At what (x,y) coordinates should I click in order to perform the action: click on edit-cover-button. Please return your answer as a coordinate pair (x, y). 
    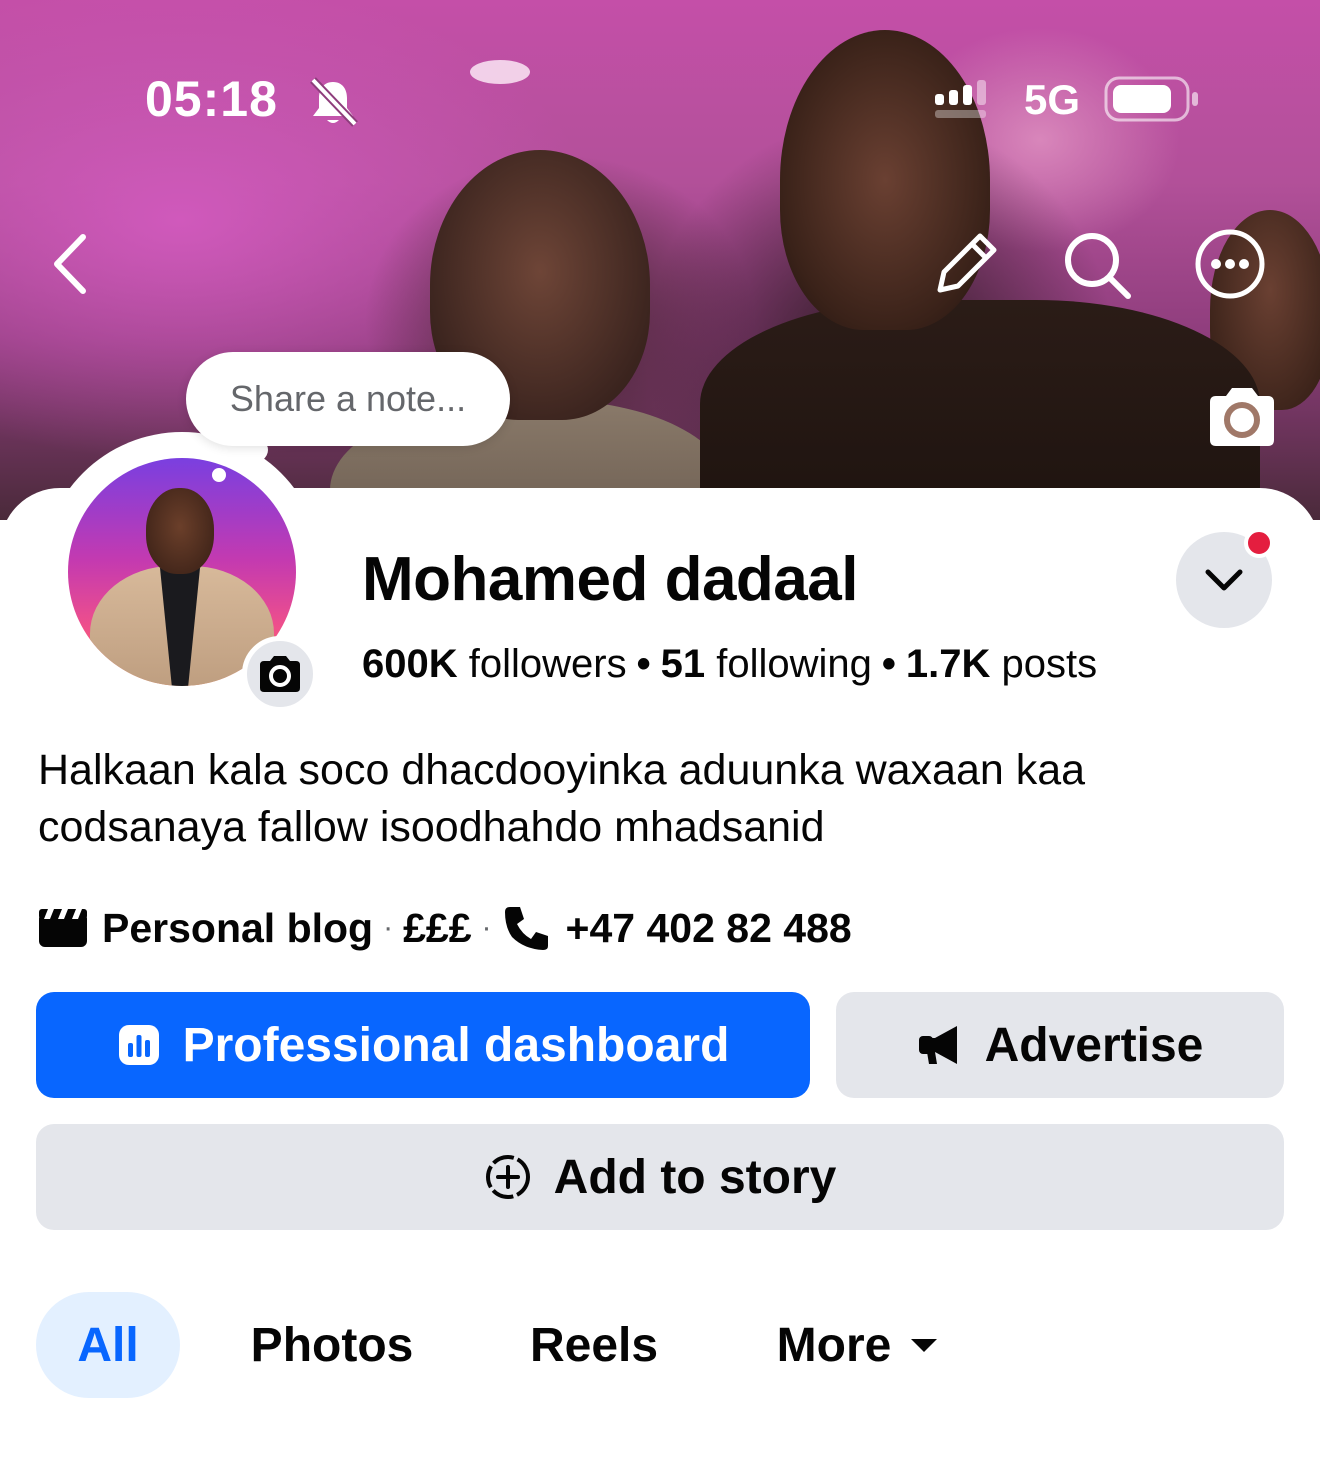
    Looking at the image, I should click on (966, 264).